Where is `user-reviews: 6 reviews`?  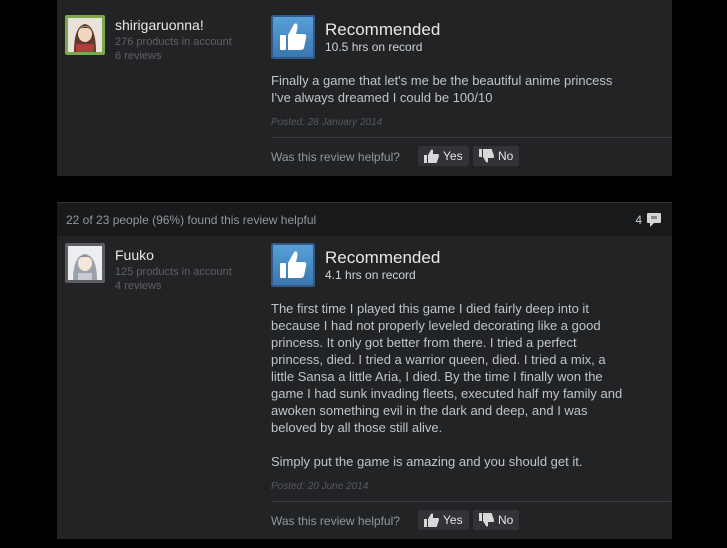 user-reviews: 6 reviews is located at coordinates (138, 56).